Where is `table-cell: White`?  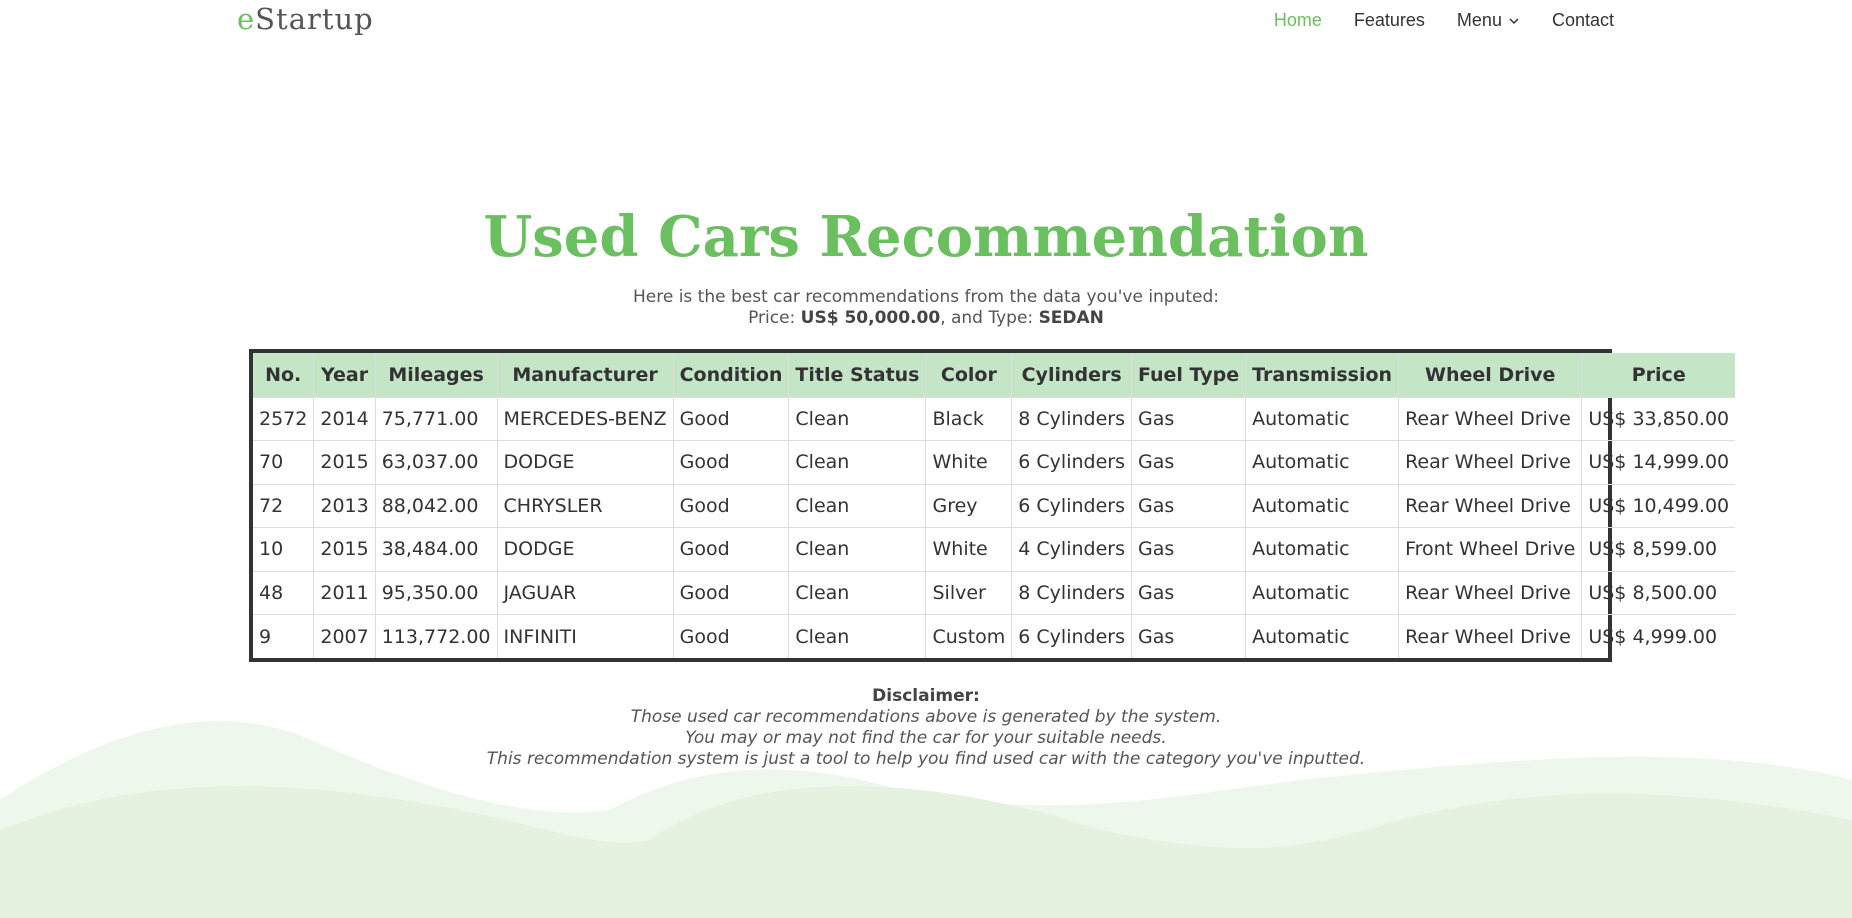
table-cell: White is located at coordinates (969, 549).